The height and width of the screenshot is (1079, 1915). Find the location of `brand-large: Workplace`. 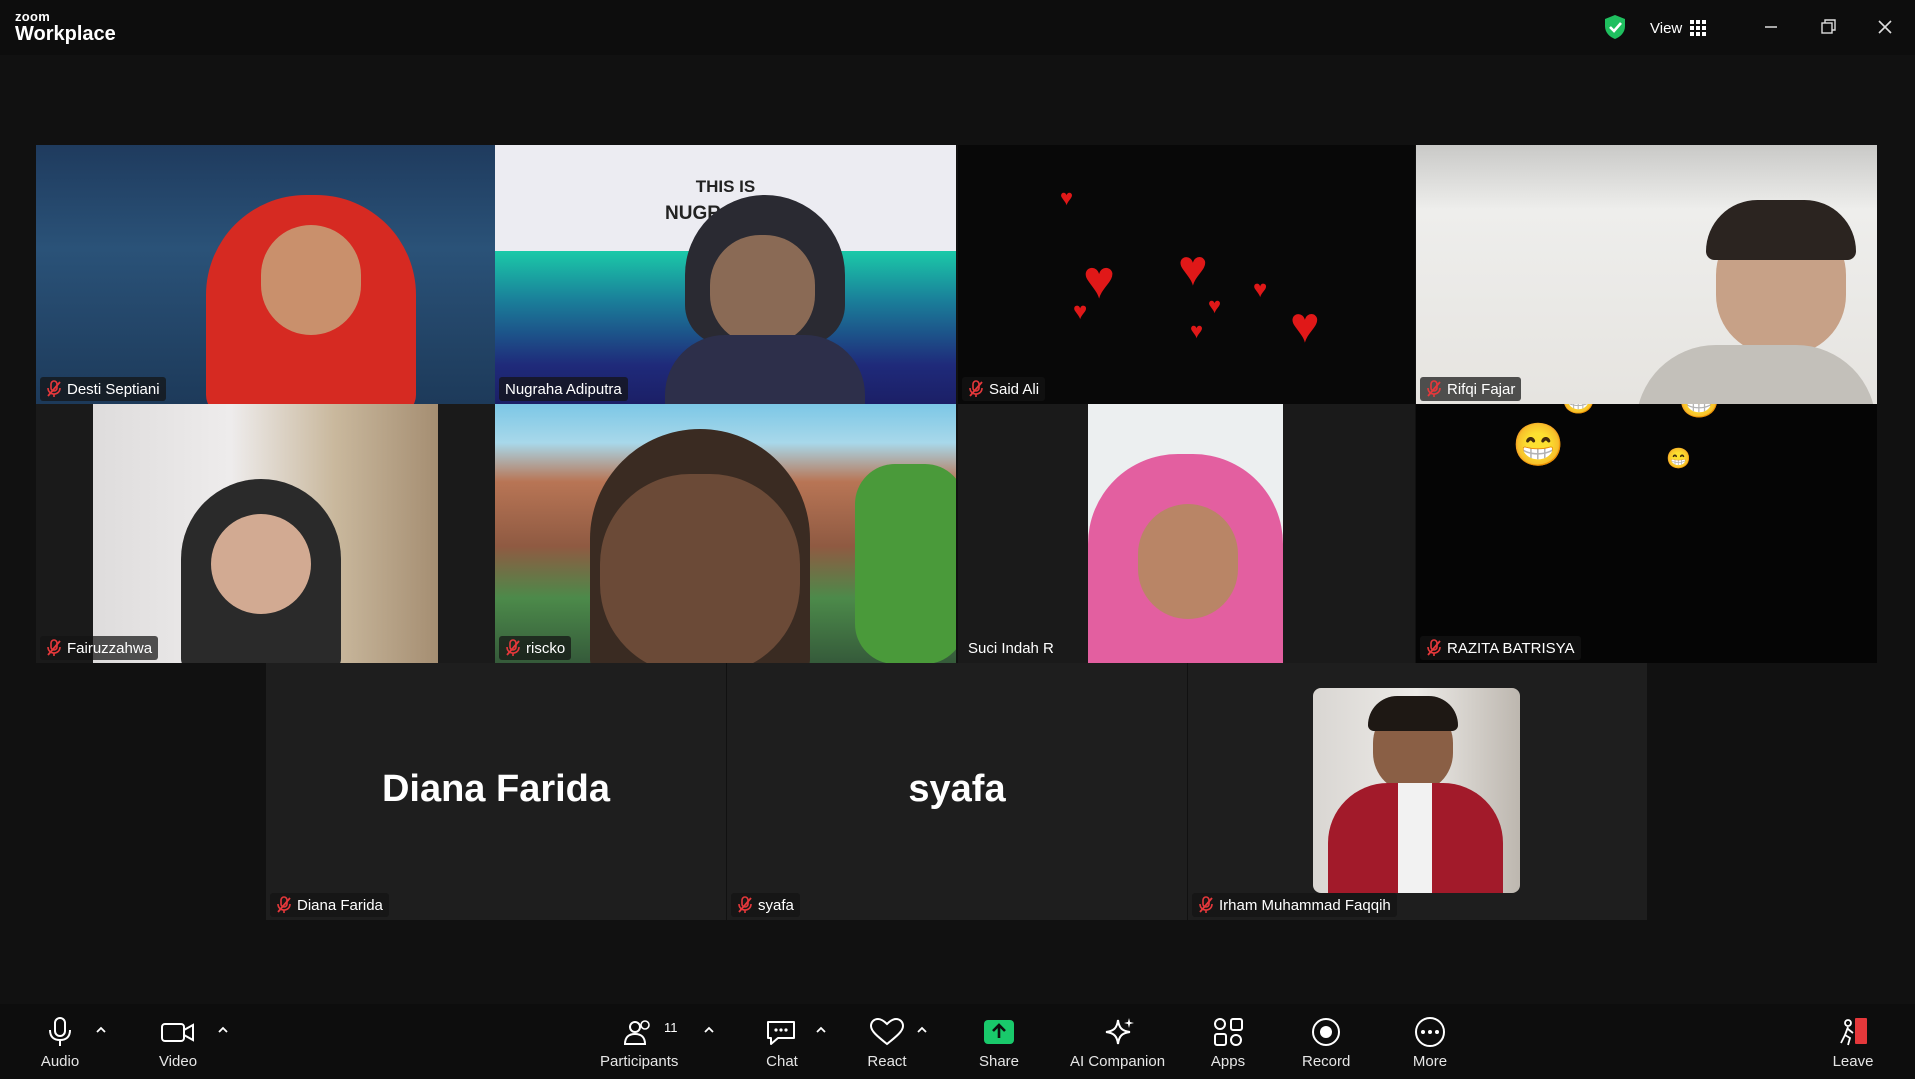

brand-large: Workplace is located at coordinates (65, 34).